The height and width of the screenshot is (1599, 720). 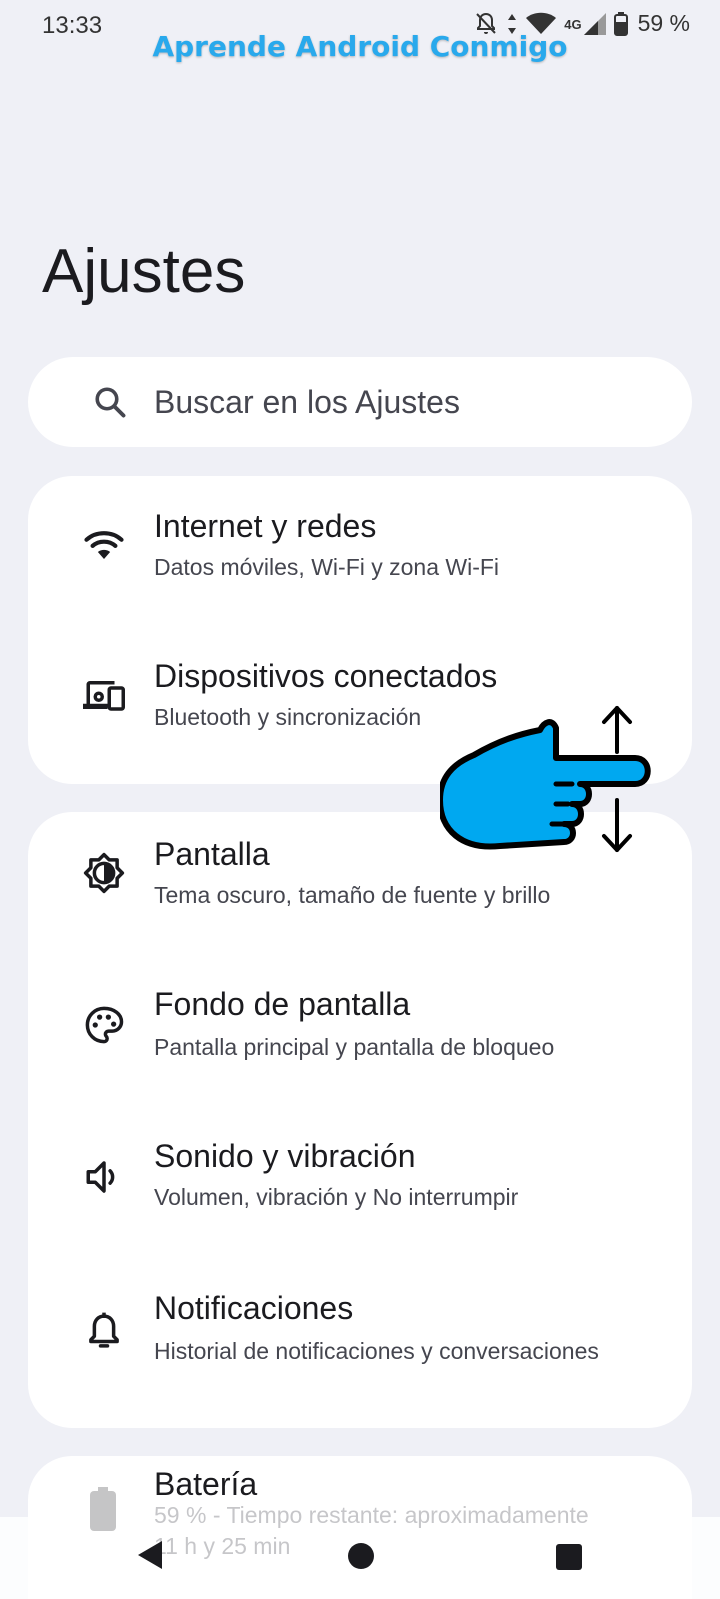 I want to click on search-bar: Buscar en los Ajustes, so click(x=360, y=402).